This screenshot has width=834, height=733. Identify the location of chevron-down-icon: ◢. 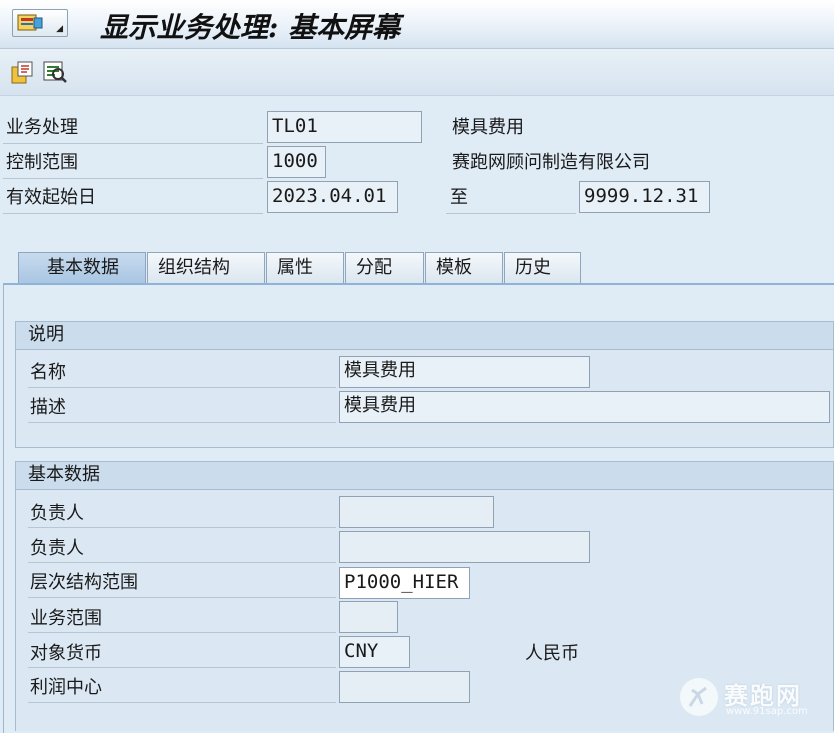
(59, 29).